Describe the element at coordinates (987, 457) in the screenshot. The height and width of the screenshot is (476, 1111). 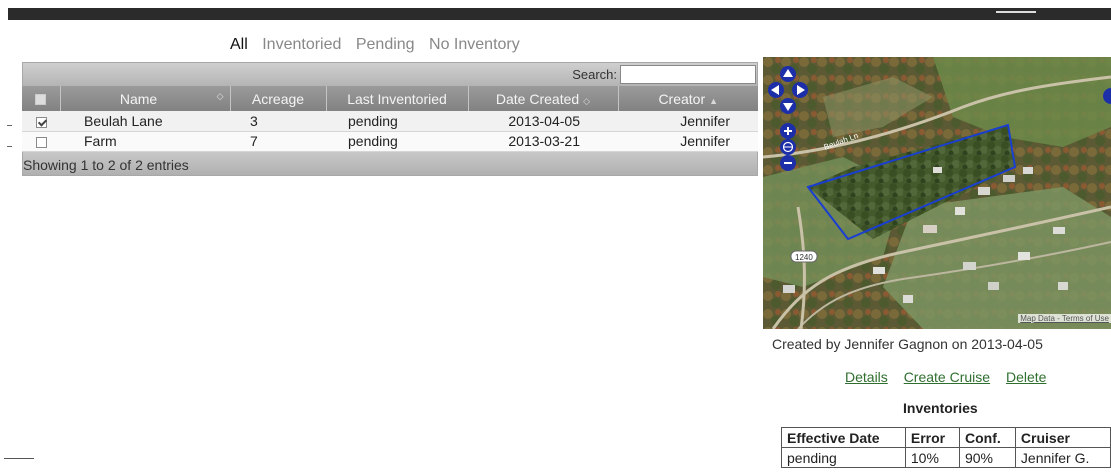
I see `cell-conf: 90%` at that location.